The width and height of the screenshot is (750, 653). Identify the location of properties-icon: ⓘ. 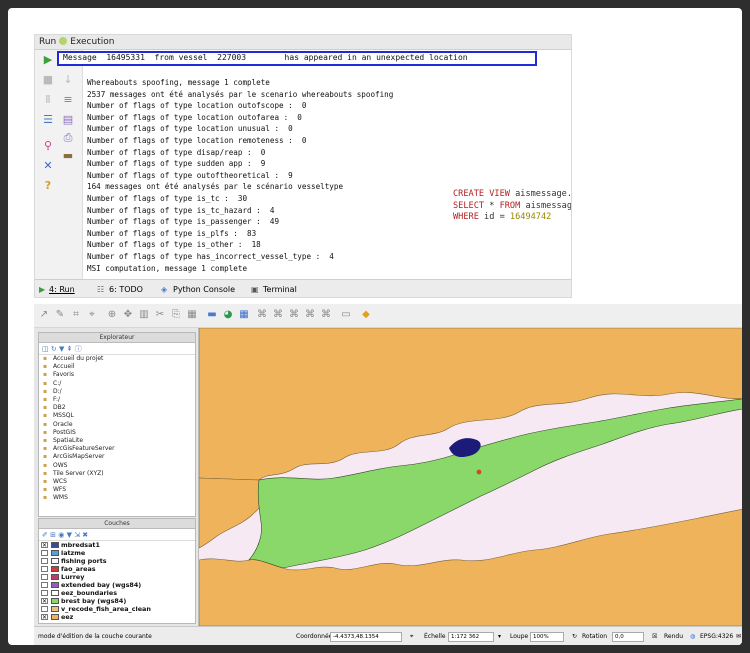
(78, 349).